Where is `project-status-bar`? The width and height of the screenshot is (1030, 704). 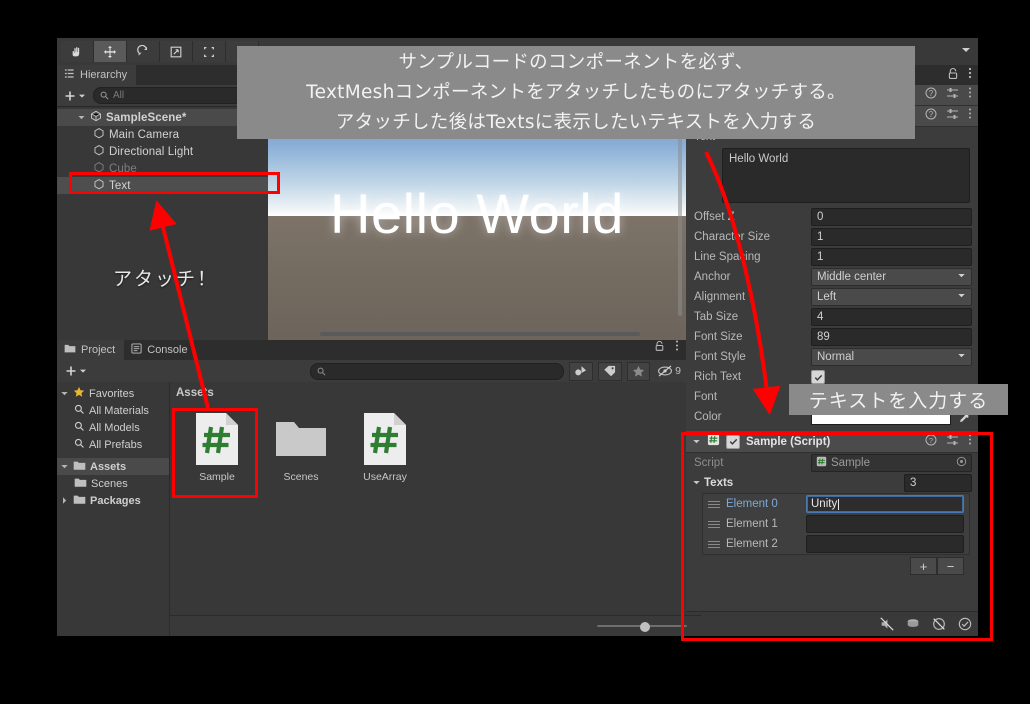 project-status-bar is located at coordinates (435, 625).